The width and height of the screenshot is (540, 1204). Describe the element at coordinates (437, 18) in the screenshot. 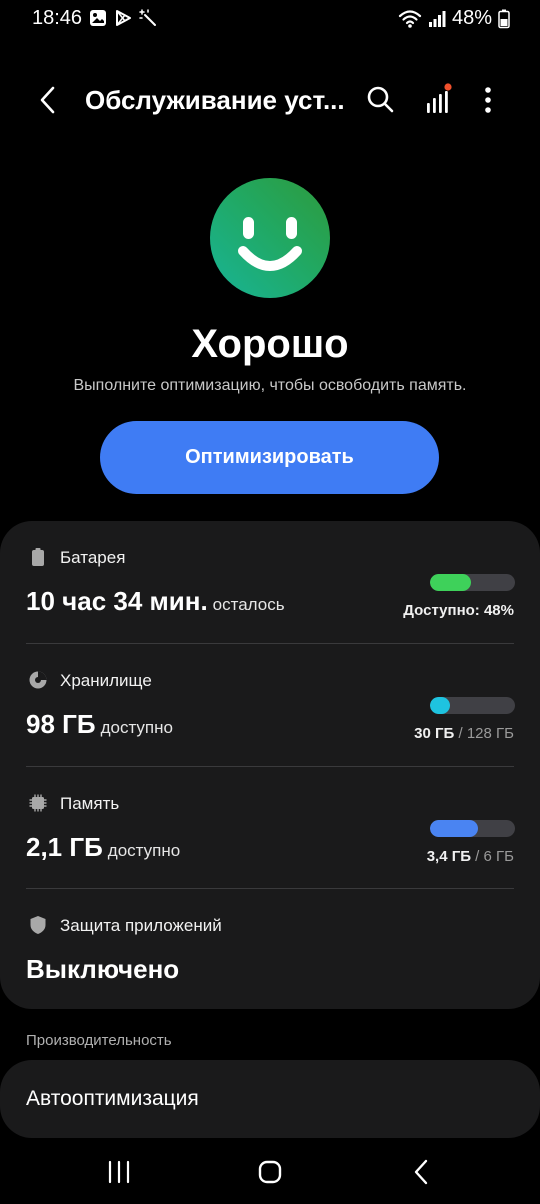

I see `signal-icon` at that location.